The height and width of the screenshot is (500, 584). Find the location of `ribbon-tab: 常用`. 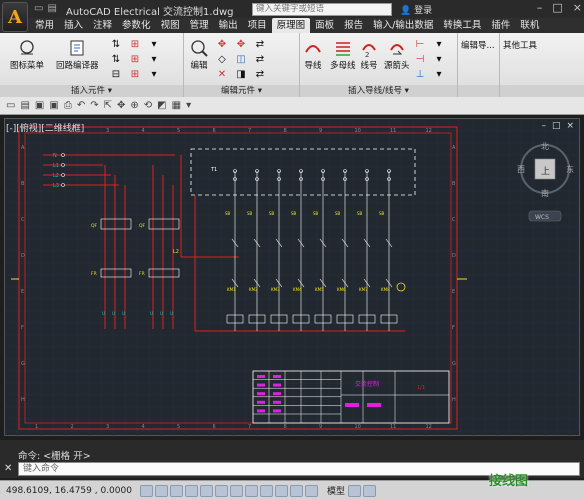

ribbon-tab: 常用 is located at coordinates (44, 25).